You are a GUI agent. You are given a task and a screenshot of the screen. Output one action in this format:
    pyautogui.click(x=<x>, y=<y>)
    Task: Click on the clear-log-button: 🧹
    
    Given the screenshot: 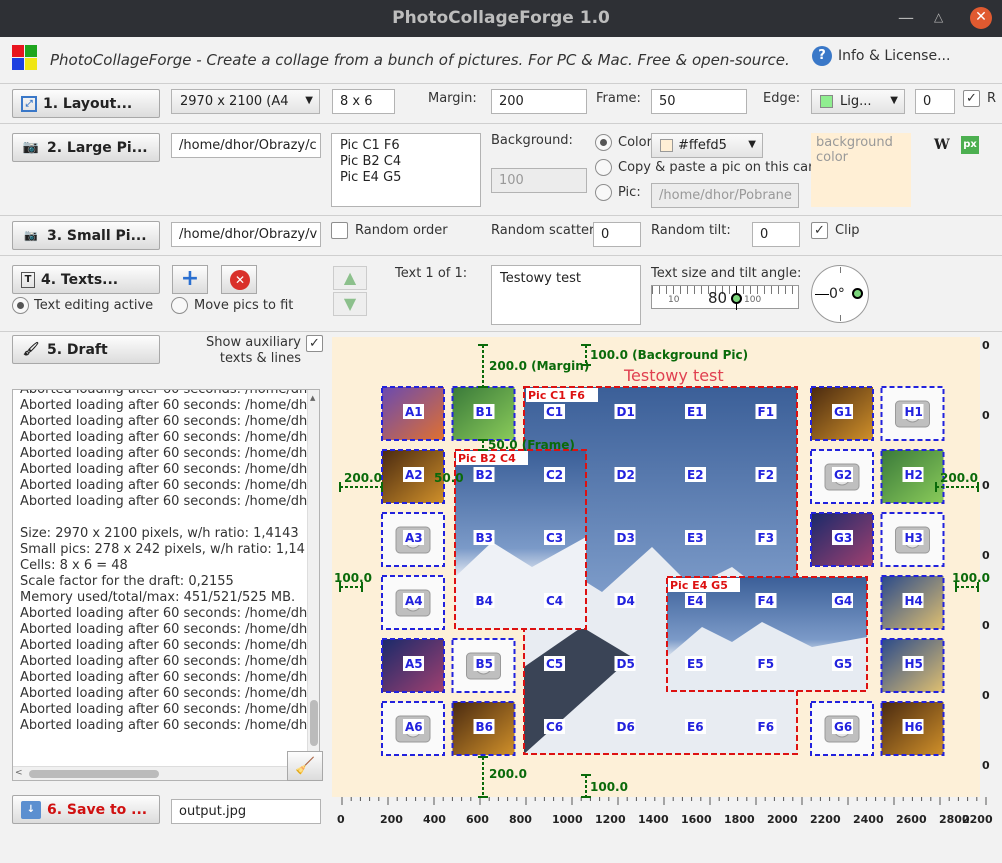 What is the action you would take?
    pyautogui.click(x=305, y=766)
    